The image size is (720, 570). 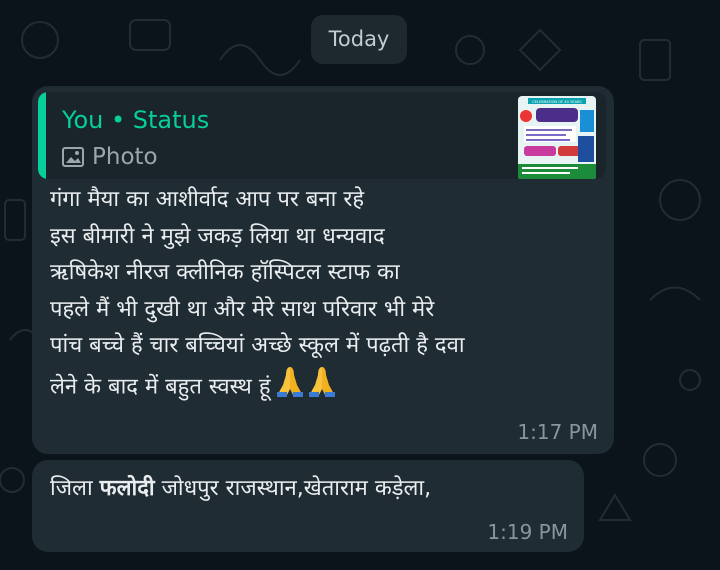 I want to click on quote-subtitle: Photo, so click(x=110, y=157).